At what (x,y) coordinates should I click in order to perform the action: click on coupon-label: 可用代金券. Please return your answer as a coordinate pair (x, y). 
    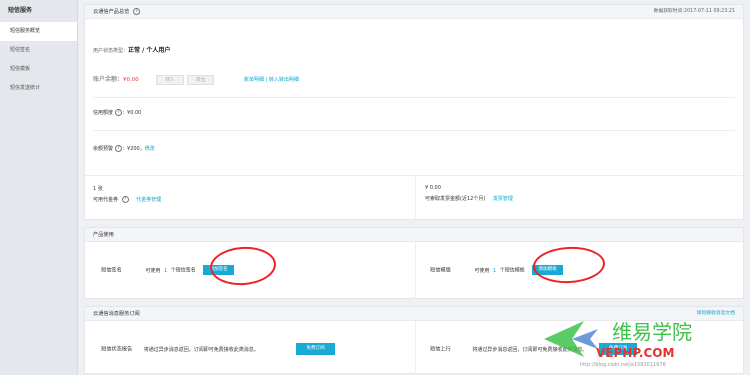
    Looking at the image, I should click on (106, 200).